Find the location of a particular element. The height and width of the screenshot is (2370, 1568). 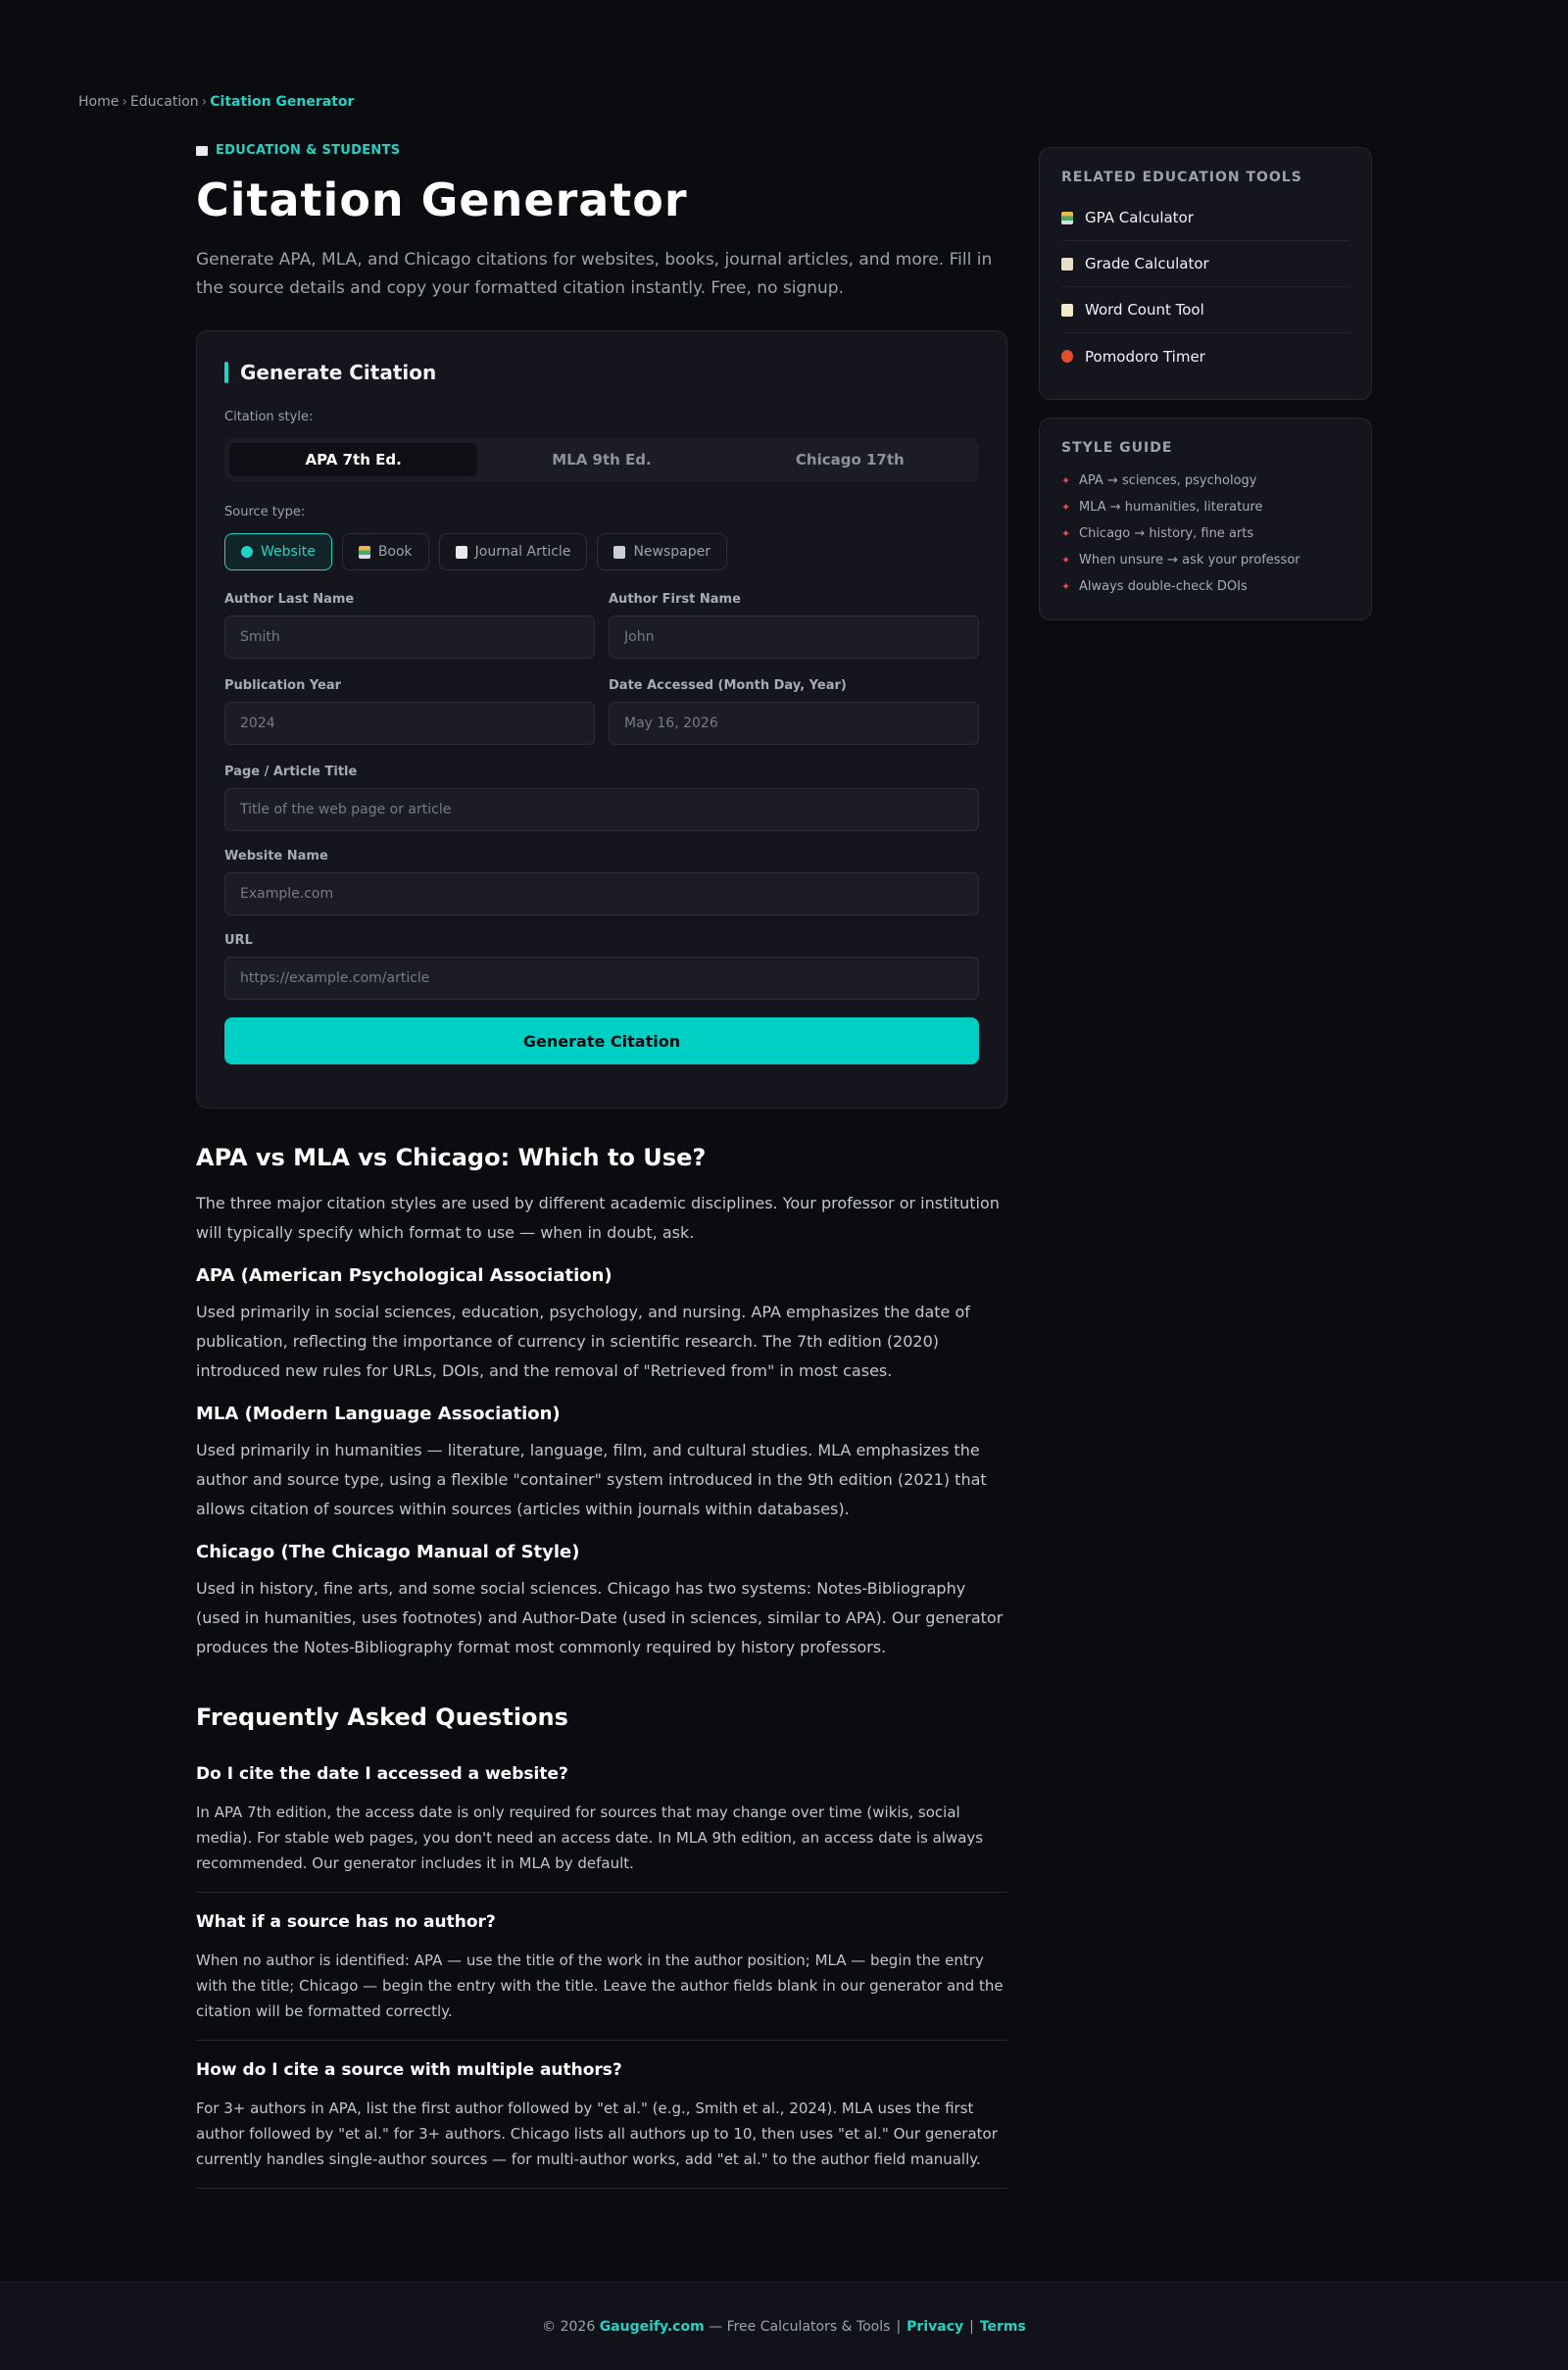

tab-chicago: Chicago 17th is located at coordinates (850, 460).